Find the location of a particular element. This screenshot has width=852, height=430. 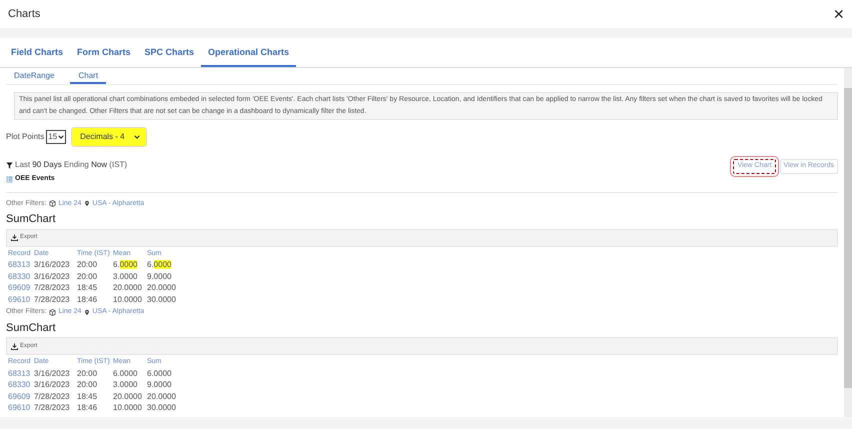

tab: Form Charts is located at coordinates (104, 56).